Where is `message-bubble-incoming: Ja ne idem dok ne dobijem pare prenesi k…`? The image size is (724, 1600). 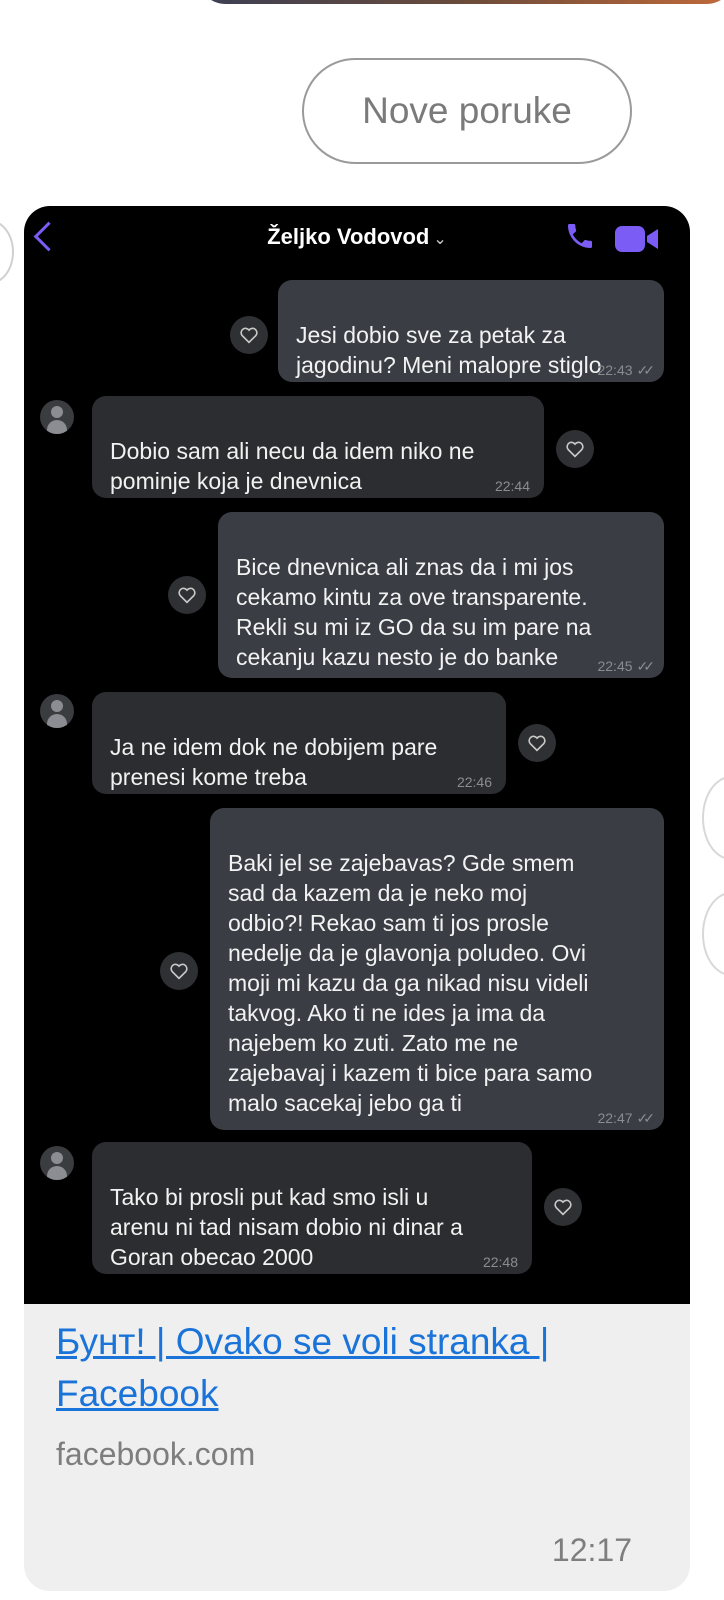 message-bubble-incoming: Ja ne idem dok ne dobijem pare prenesi k… is located at coordinates (299, 743).